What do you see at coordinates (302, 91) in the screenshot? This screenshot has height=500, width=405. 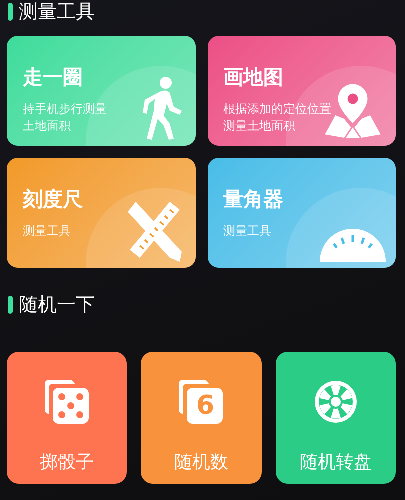 I see `tool-card: 画地图 根据添加的定位位置 测量土地面积` at bounding box center [302, 91].